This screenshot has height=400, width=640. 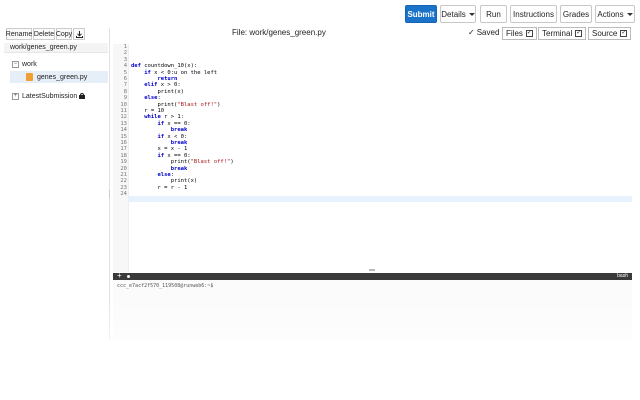 What do you see at coordinates (123, 175) in the screenshot?
I see `line-number: 21` at bounding box center [123, 175].